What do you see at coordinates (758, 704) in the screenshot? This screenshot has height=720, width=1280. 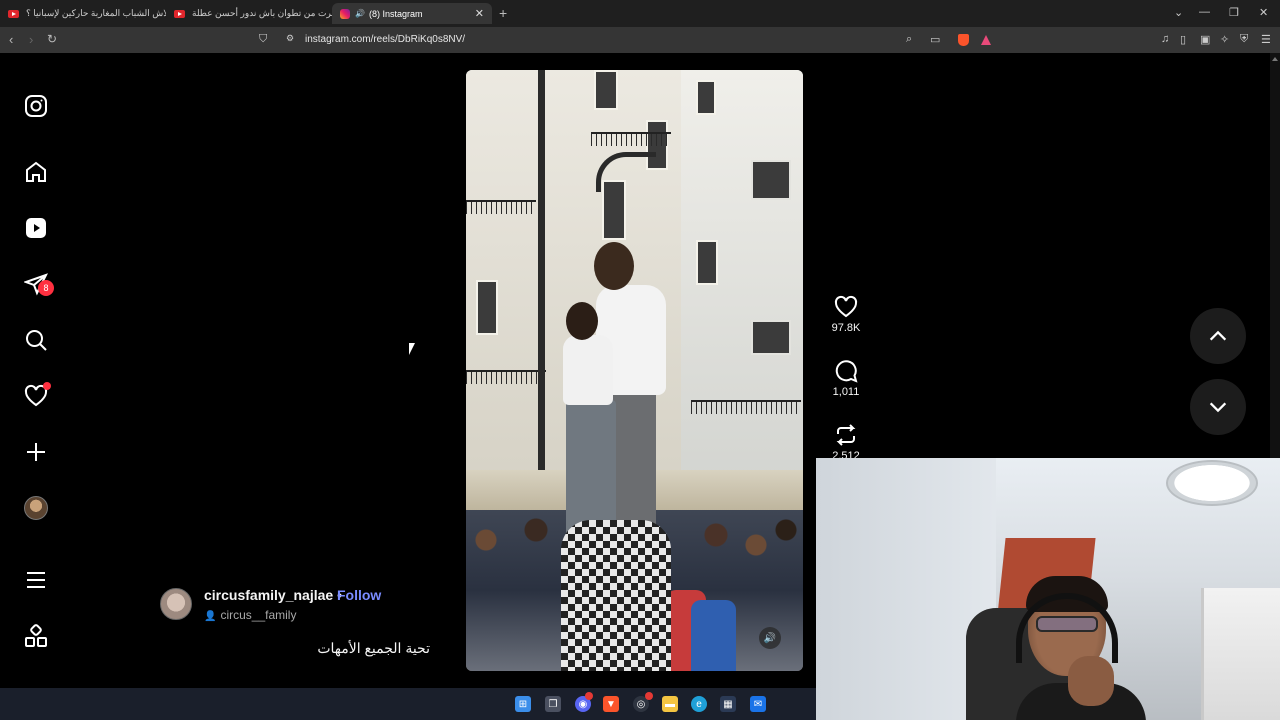 I see `mail-icon: ✉` at bounding box center [758, 704].